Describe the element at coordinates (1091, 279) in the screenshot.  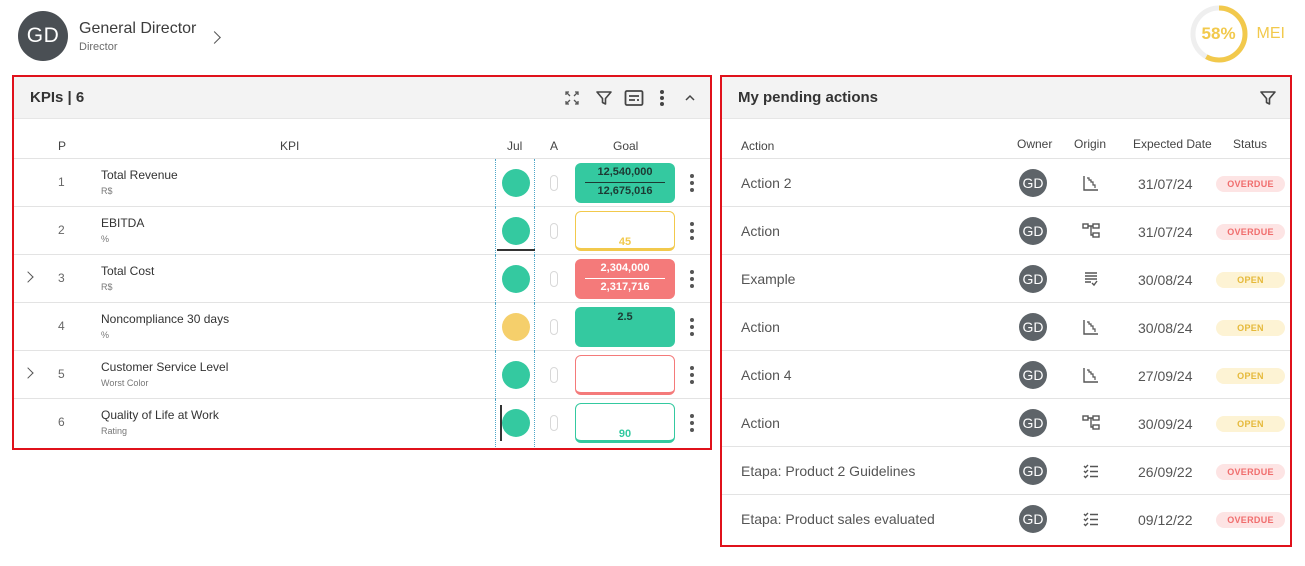
I see `document-check-icon` at that location.